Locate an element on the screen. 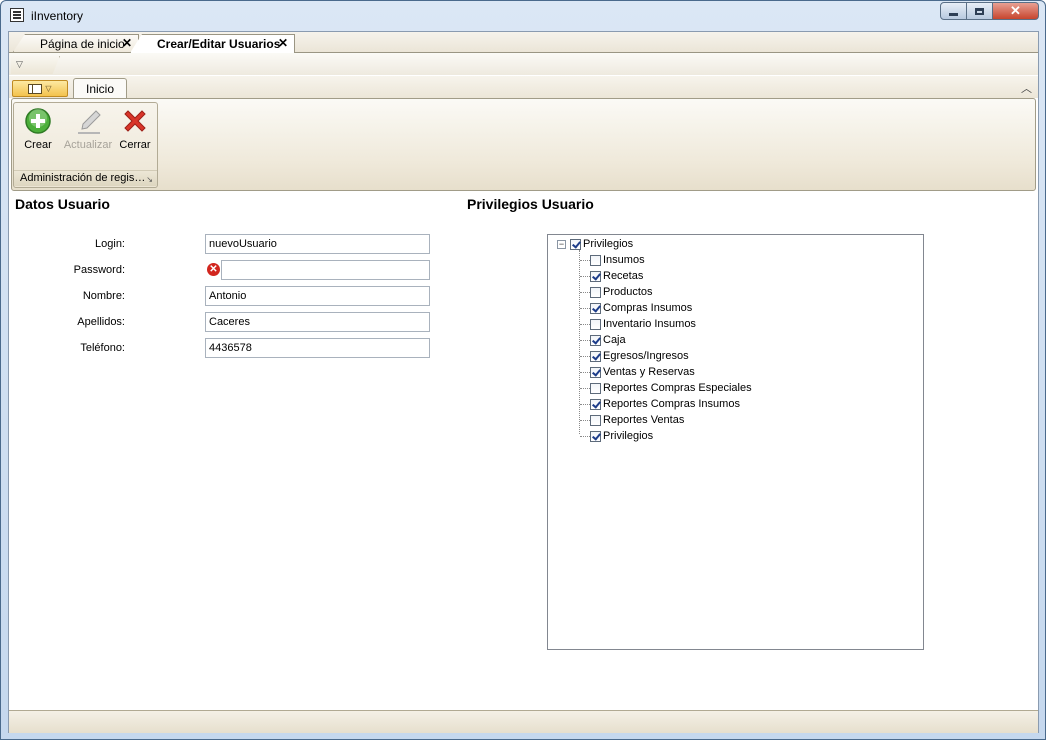  window-controls: ✕ is located at coordinates (989, 11).